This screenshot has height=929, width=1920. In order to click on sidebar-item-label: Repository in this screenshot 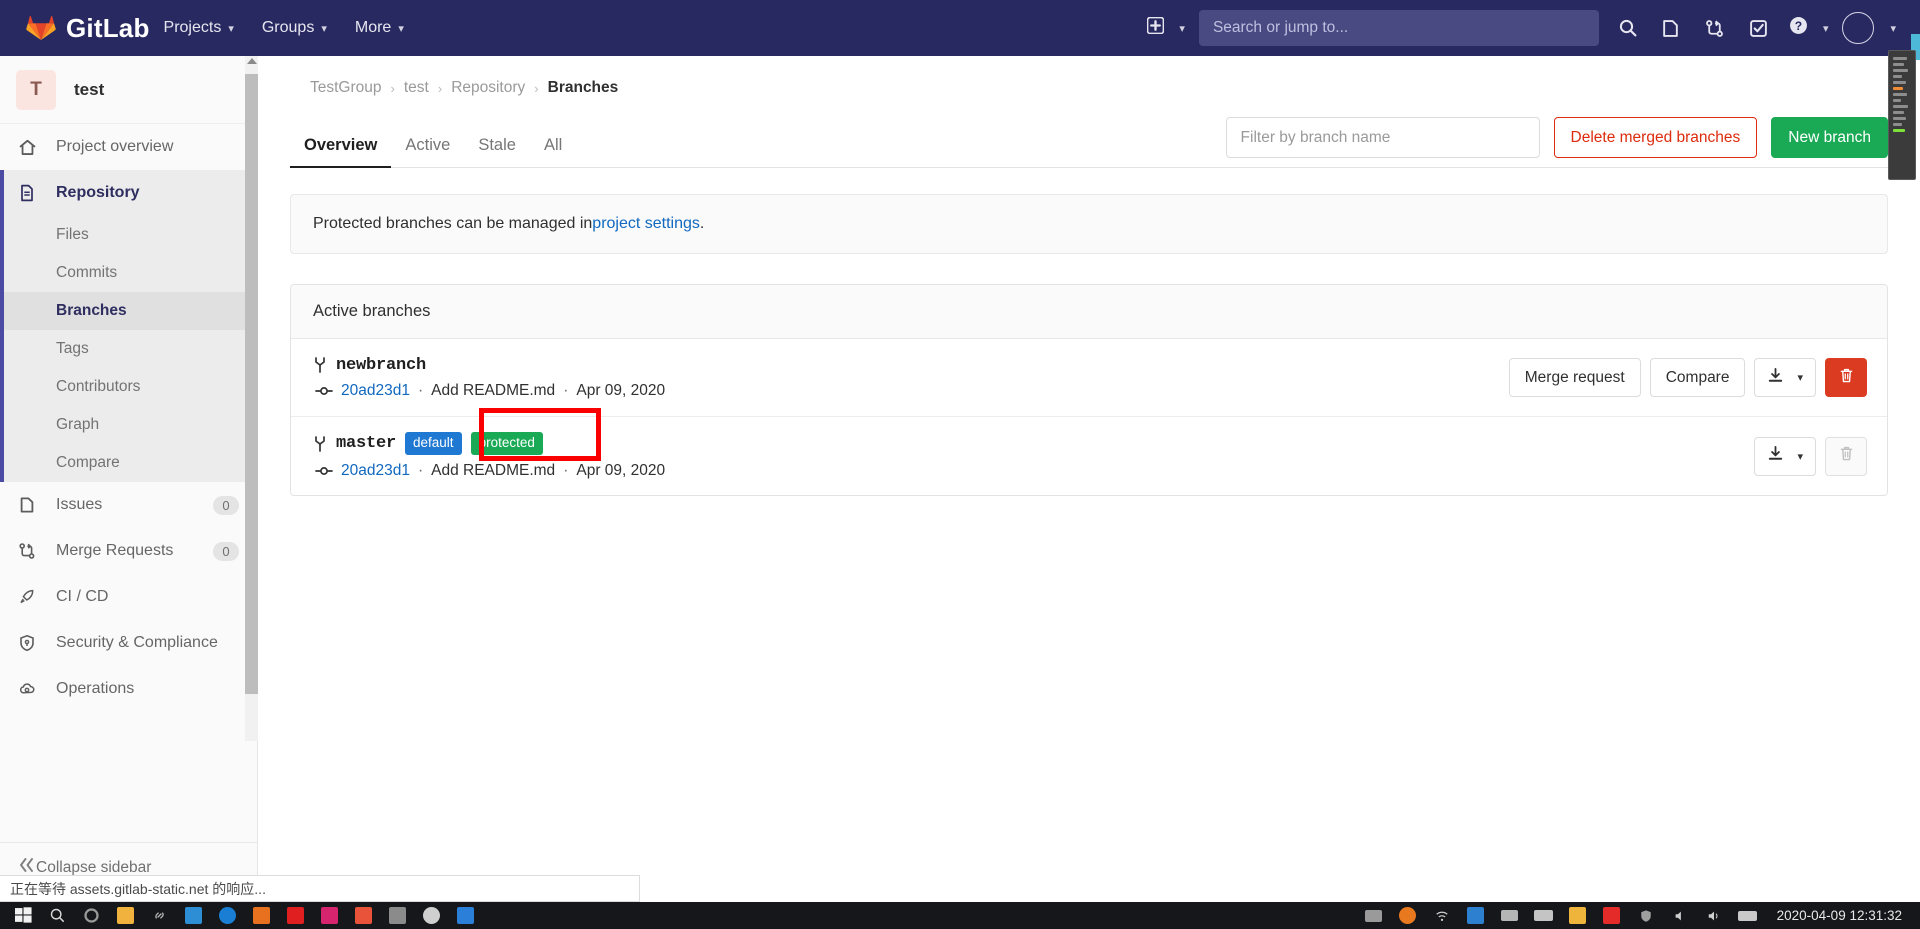, I will do `click(98, 192)`.